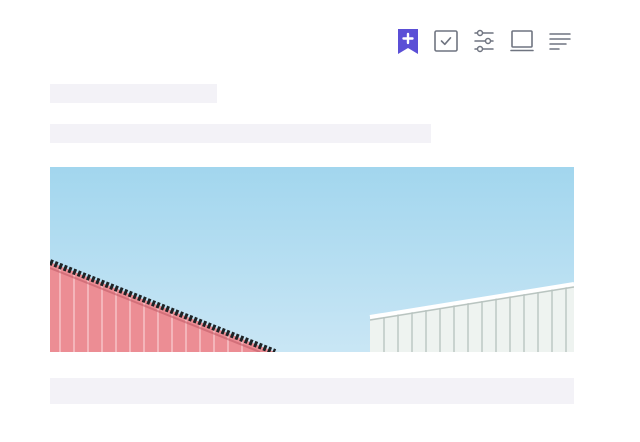 The height and width of the screenshot is (442, 640). Describe the element at coordinates (240, 133) in the screenshot. I see `subtitle-skeleton` at that location.